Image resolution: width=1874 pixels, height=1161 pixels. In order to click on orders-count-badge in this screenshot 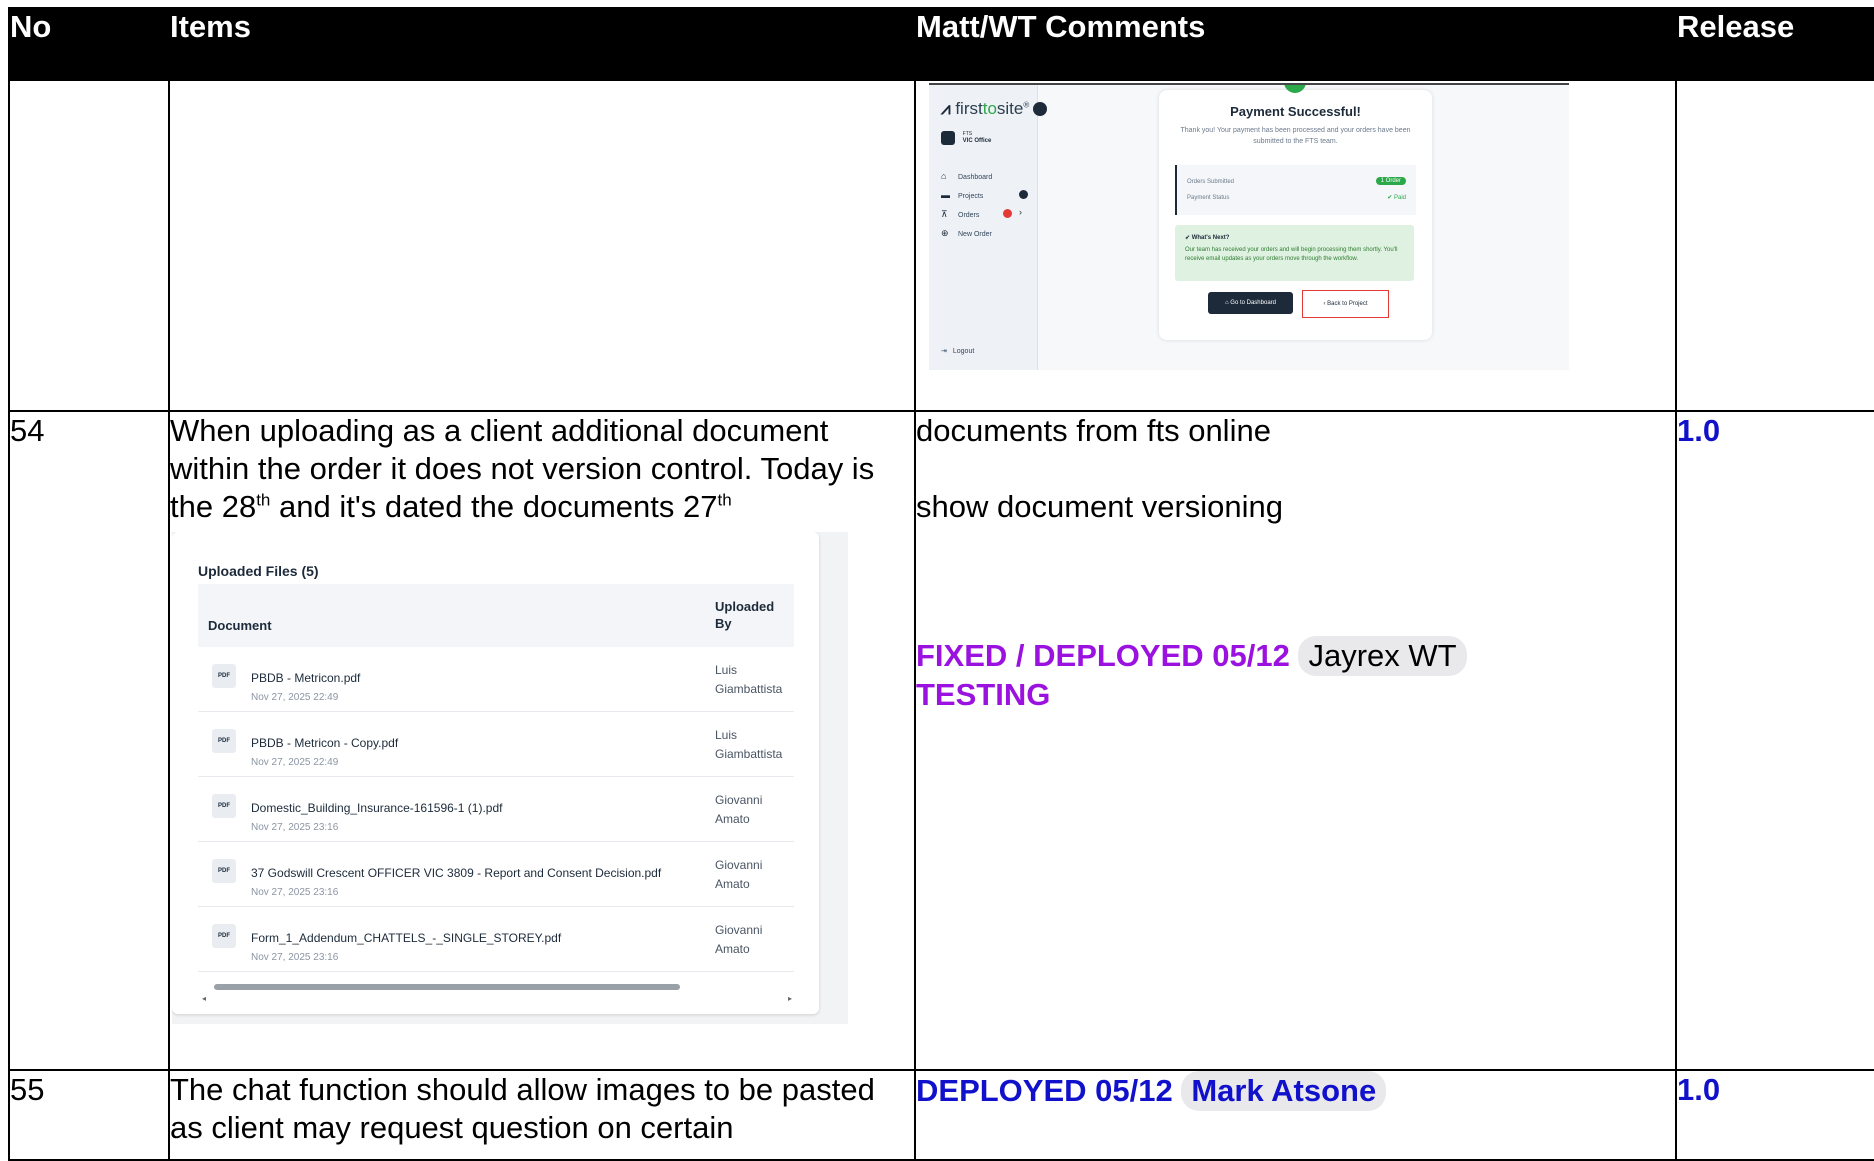, I will do `click(1007, 213)`.